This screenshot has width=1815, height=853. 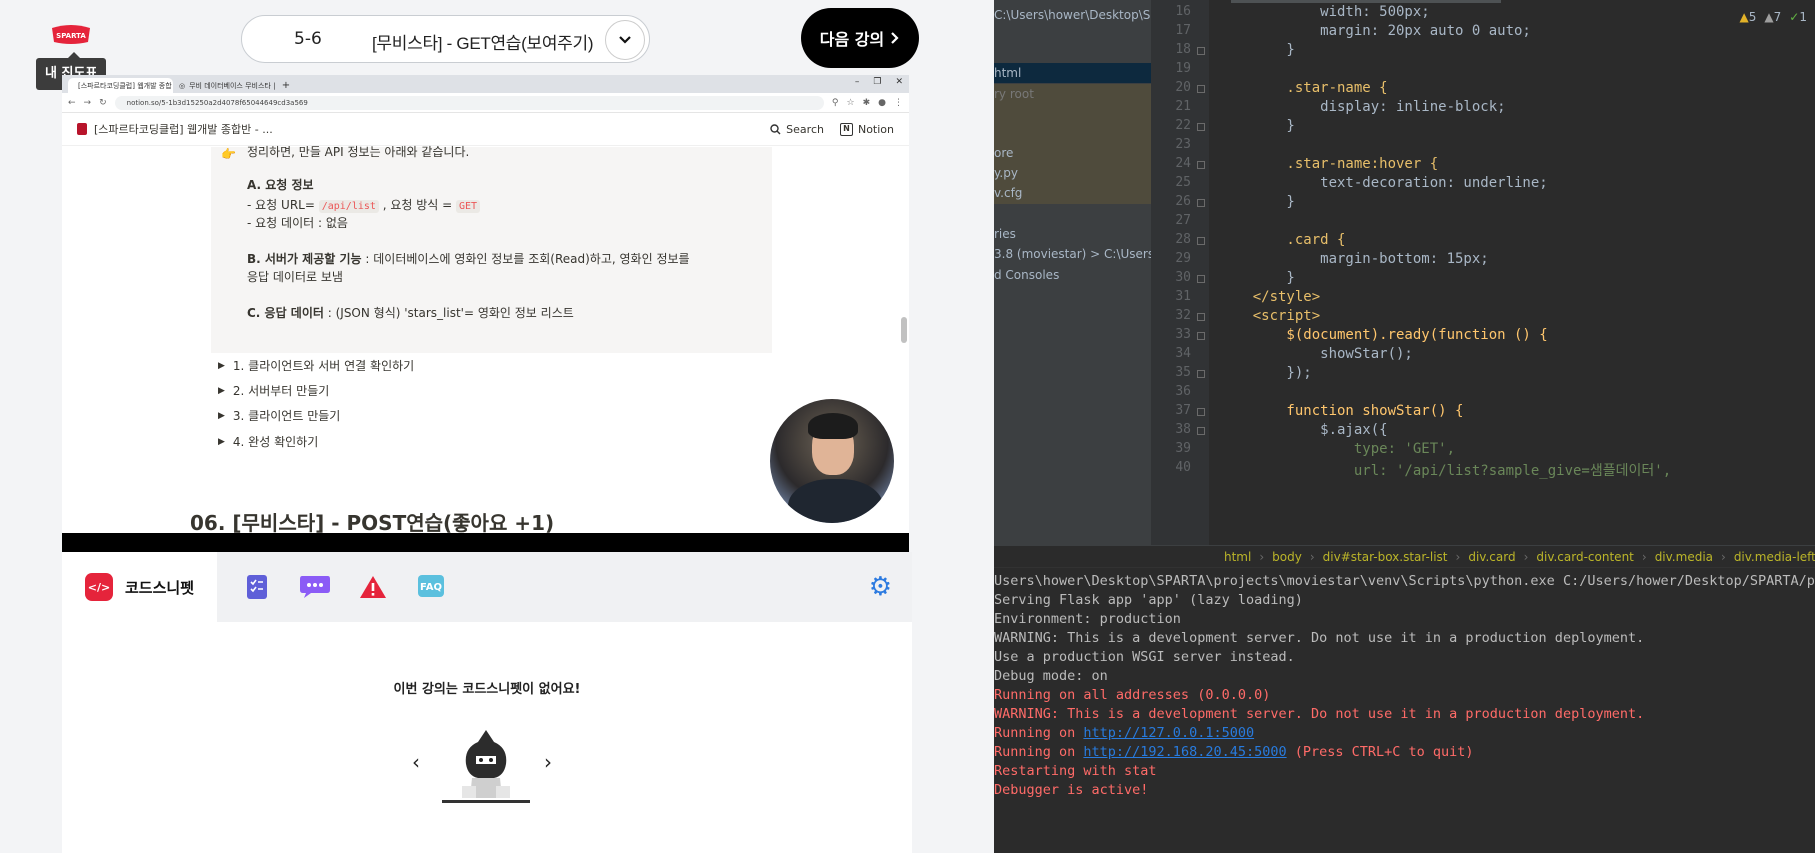 I want to click on maximize-icon: ❐, so click(x=877, y=82).